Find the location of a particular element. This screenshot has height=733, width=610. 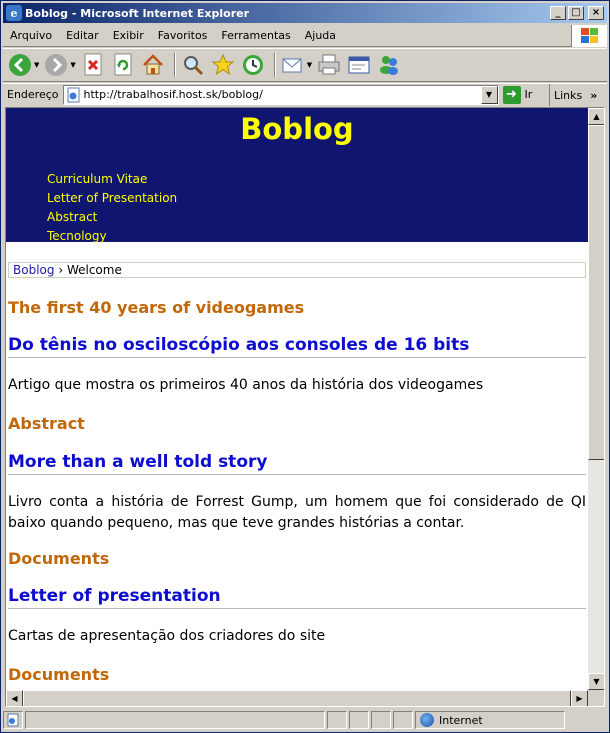

links-chevron-icon: » is located at coordinates (593, 95).